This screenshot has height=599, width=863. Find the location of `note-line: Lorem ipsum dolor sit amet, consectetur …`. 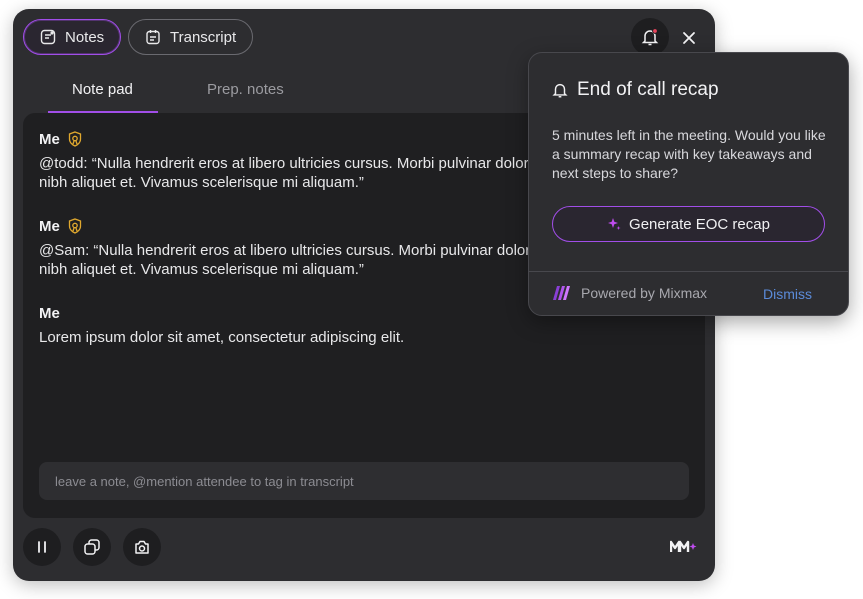

note-line: Lorem ipsum dolor sit amet, consectetur … is located at coordinates (222, 337).